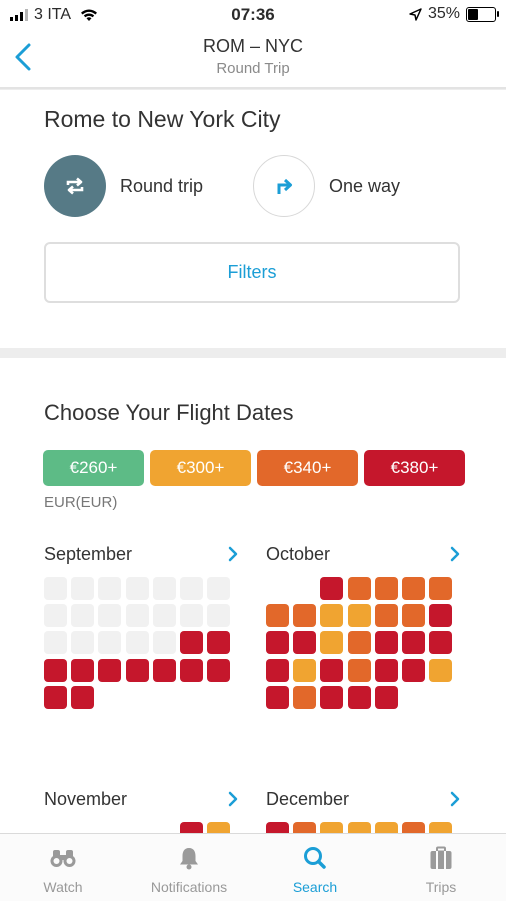 The width and height of the screenshot is (506, 901). What do you see at coordinates (298, 554) in the screenshot?
I see `month-name: October` at bounding box center [298, 554].